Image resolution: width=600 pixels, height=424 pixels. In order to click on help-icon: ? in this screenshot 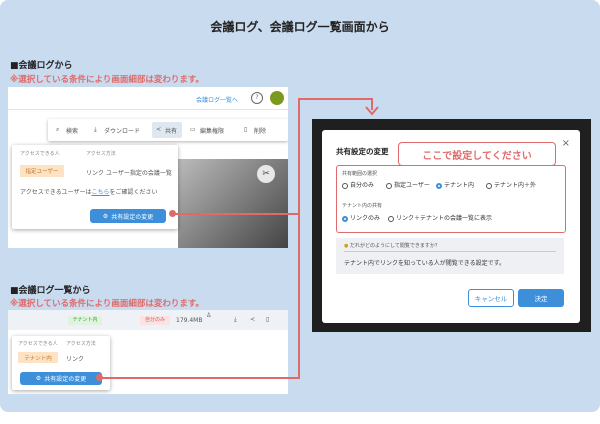, I will do `click(257, 98)`.